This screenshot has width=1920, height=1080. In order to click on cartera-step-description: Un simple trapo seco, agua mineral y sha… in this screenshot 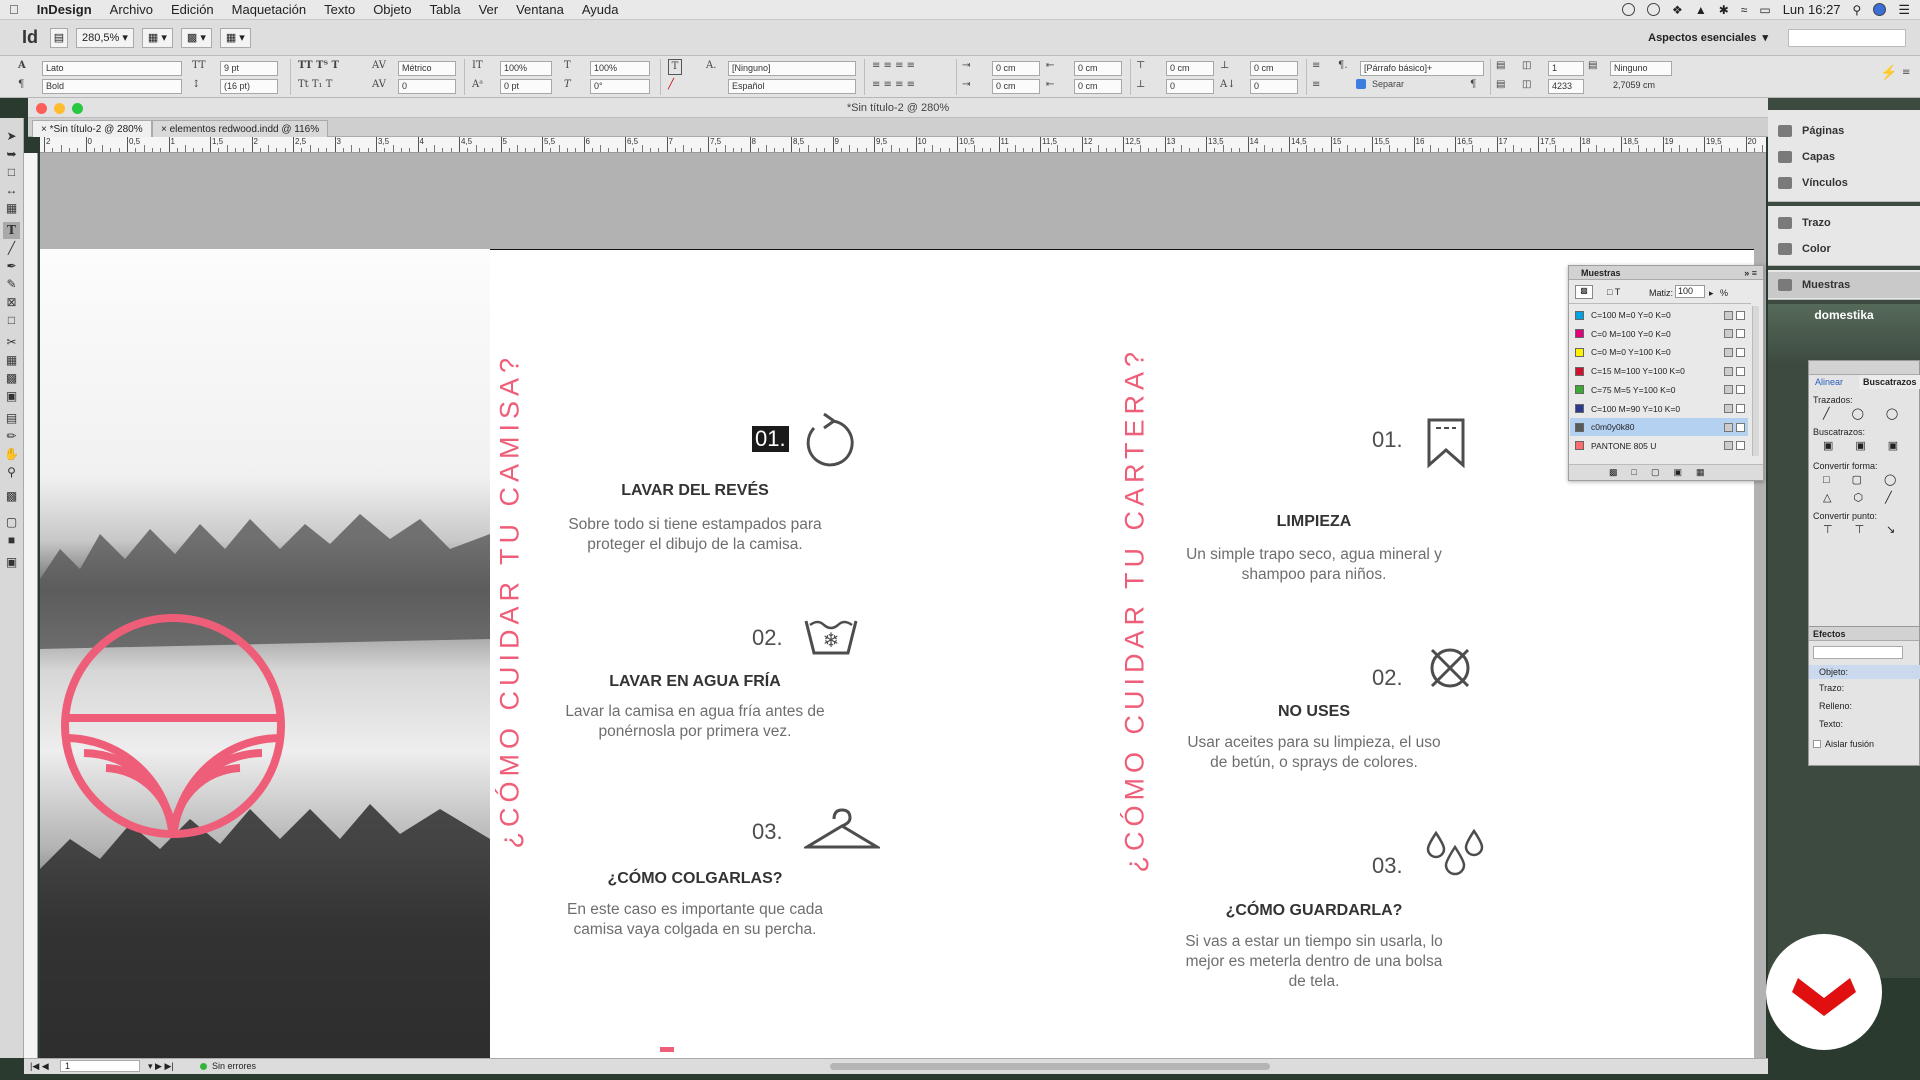, I will do `click(1314, 565)`.